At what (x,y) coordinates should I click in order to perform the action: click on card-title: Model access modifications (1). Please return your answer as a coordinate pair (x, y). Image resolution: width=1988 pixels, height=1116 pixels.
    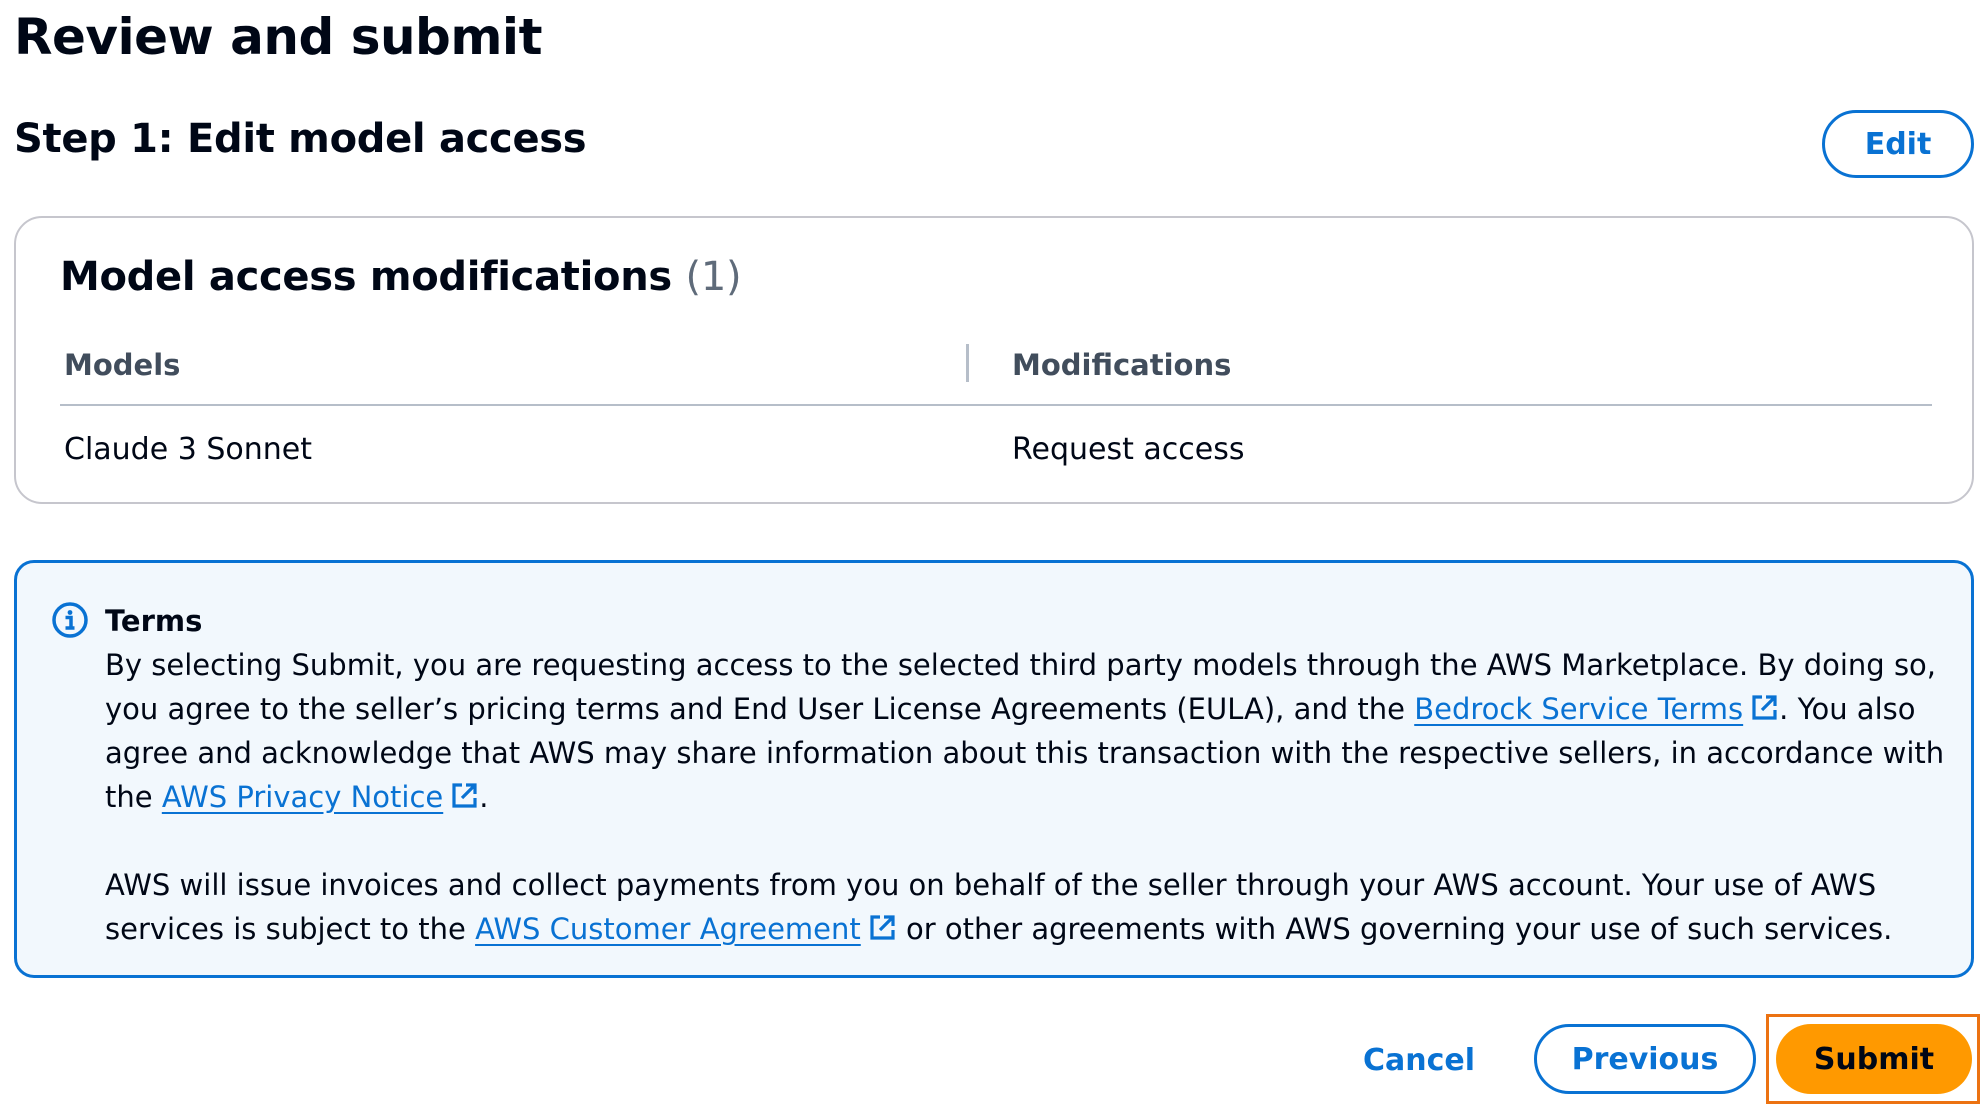
    Looking at the image, I should click on (401, 277).